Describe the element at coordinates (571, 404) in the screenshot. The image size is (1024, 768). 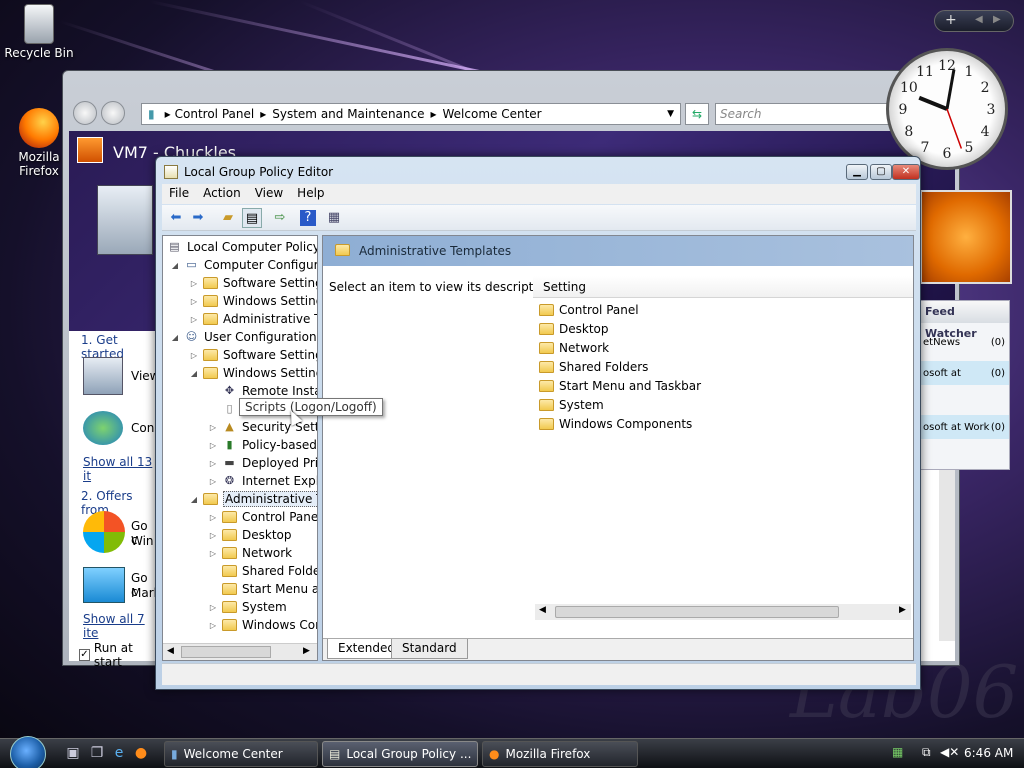
I see `list-item: System` at that location.